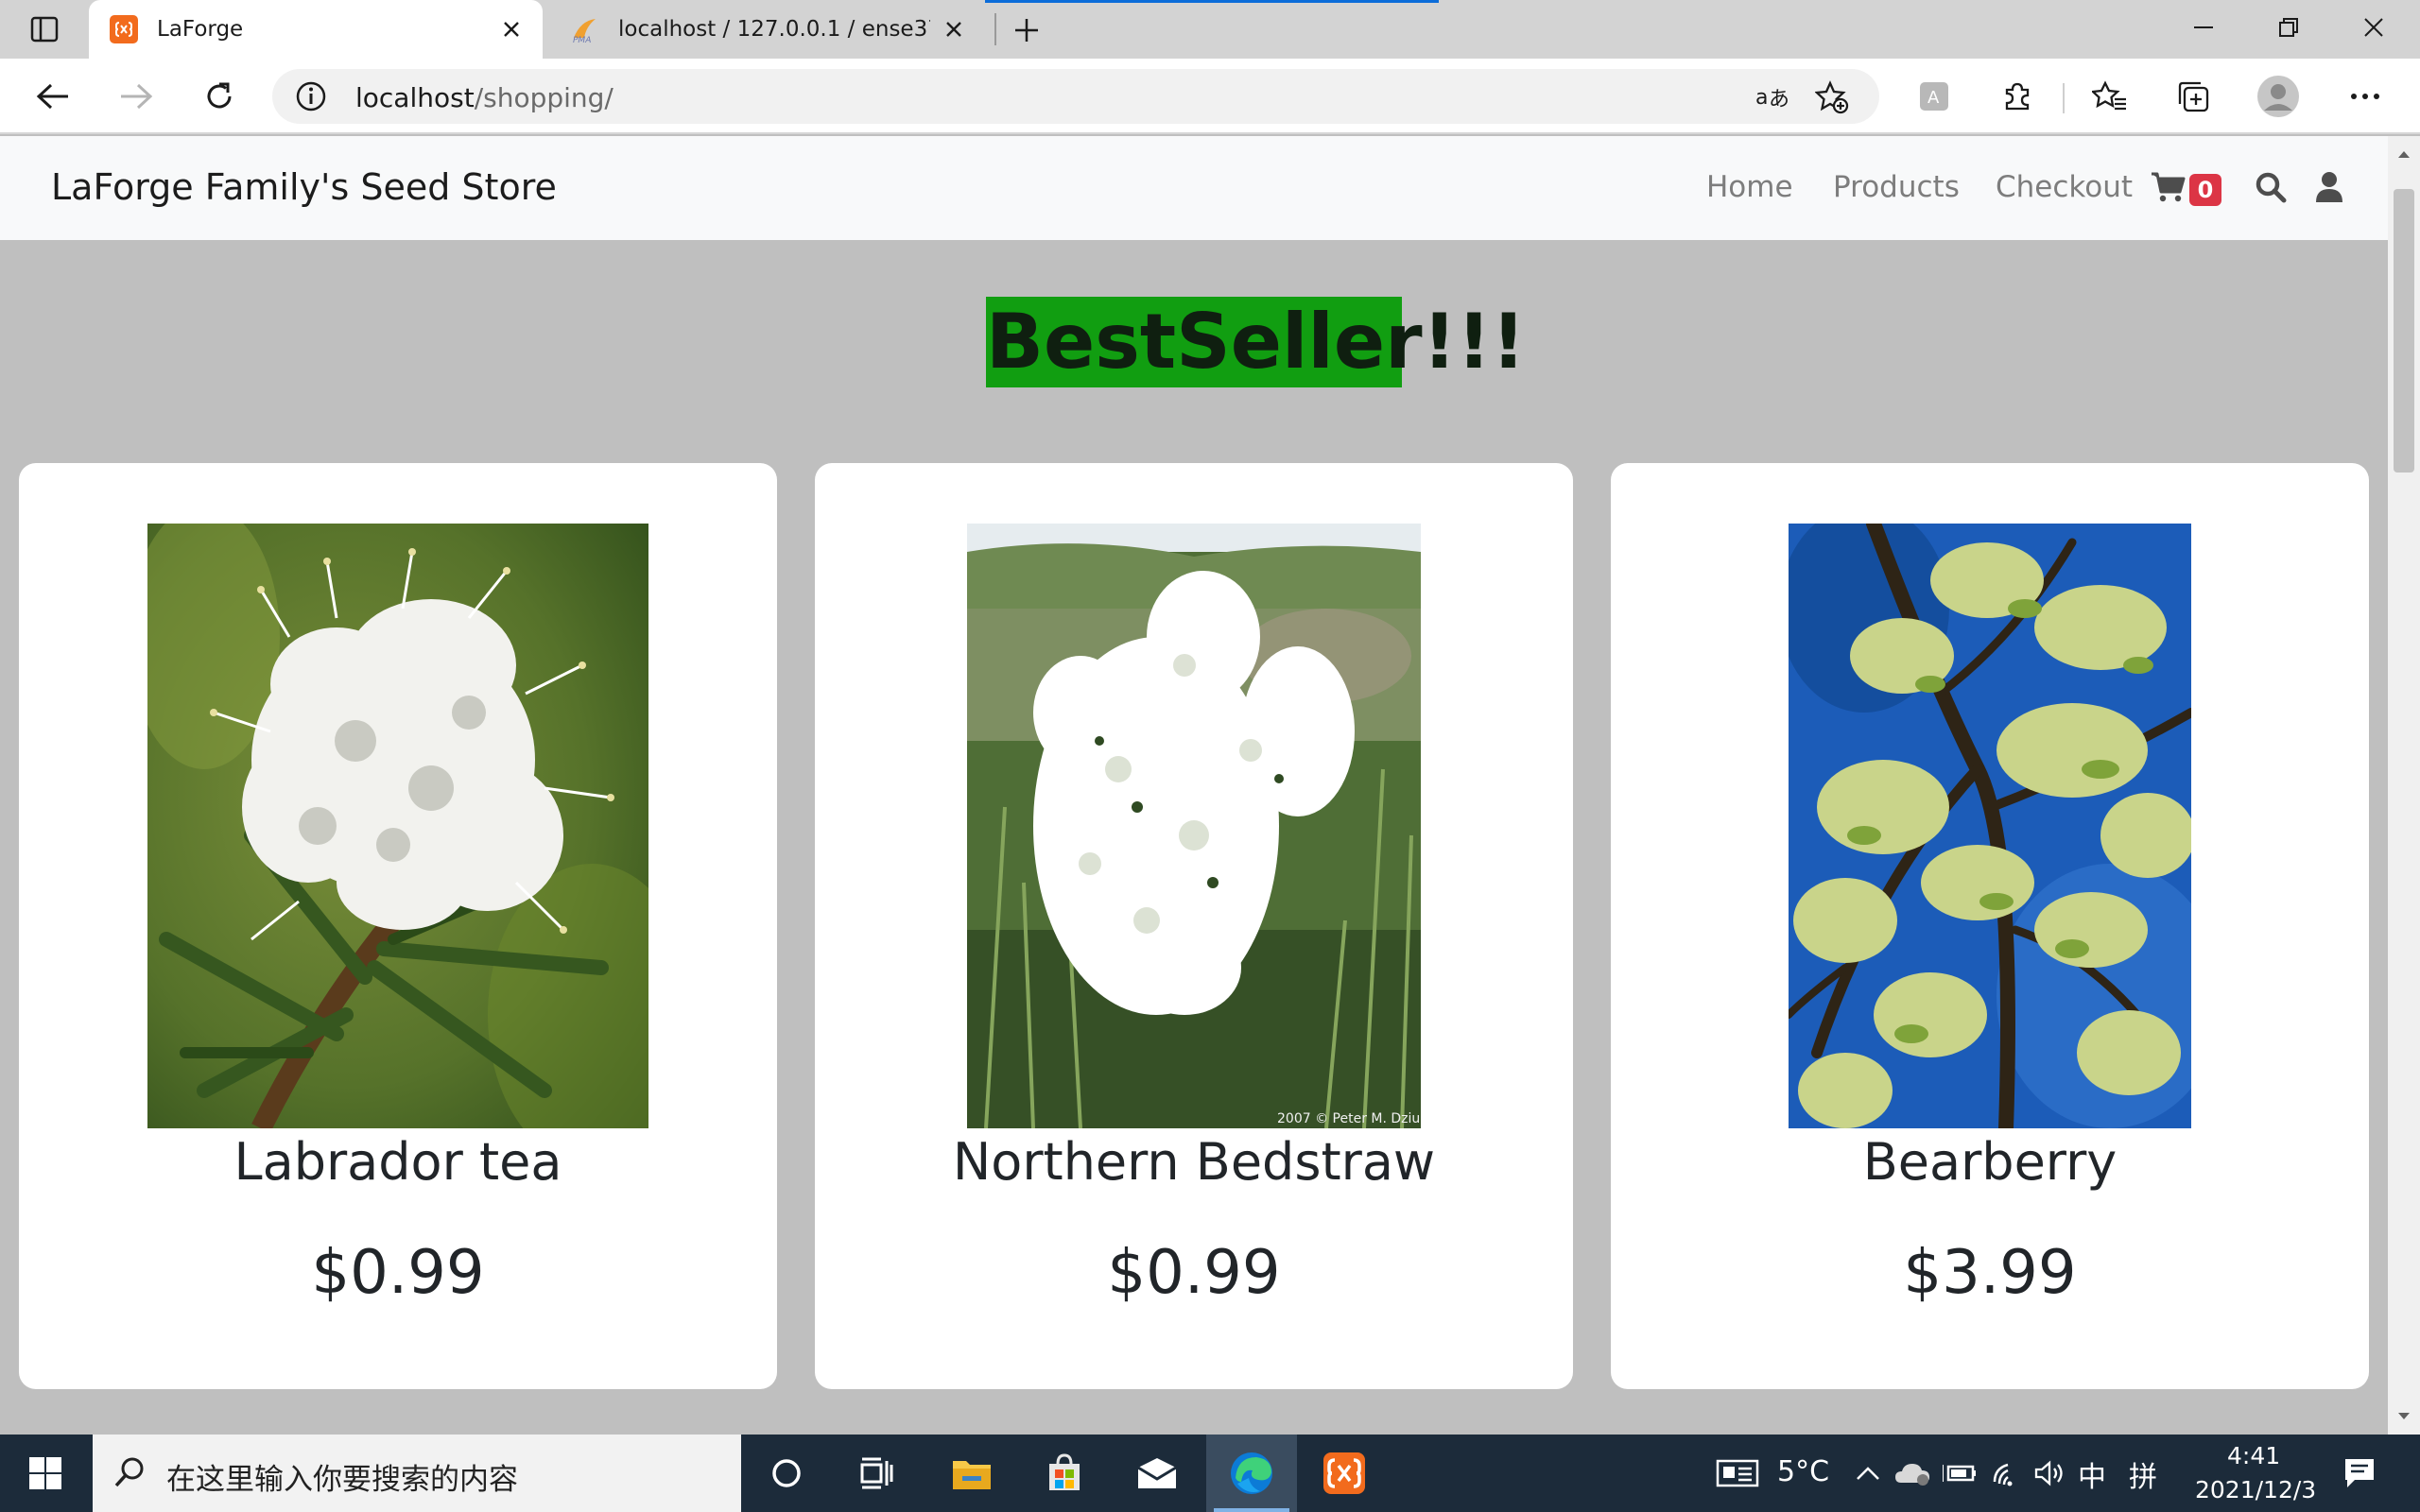  I want to click on clock-time: 4:41, so click(2254, 1455).